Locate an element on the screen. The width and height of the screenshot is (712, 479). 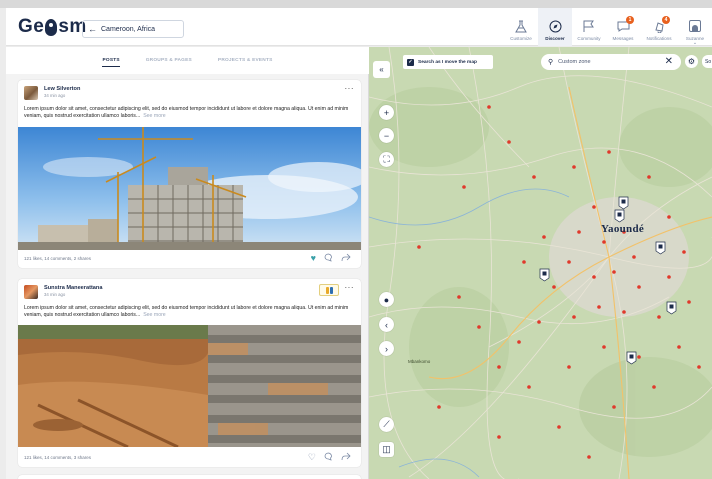
collapse-panel-button: « is located at coordinates (381, 69).